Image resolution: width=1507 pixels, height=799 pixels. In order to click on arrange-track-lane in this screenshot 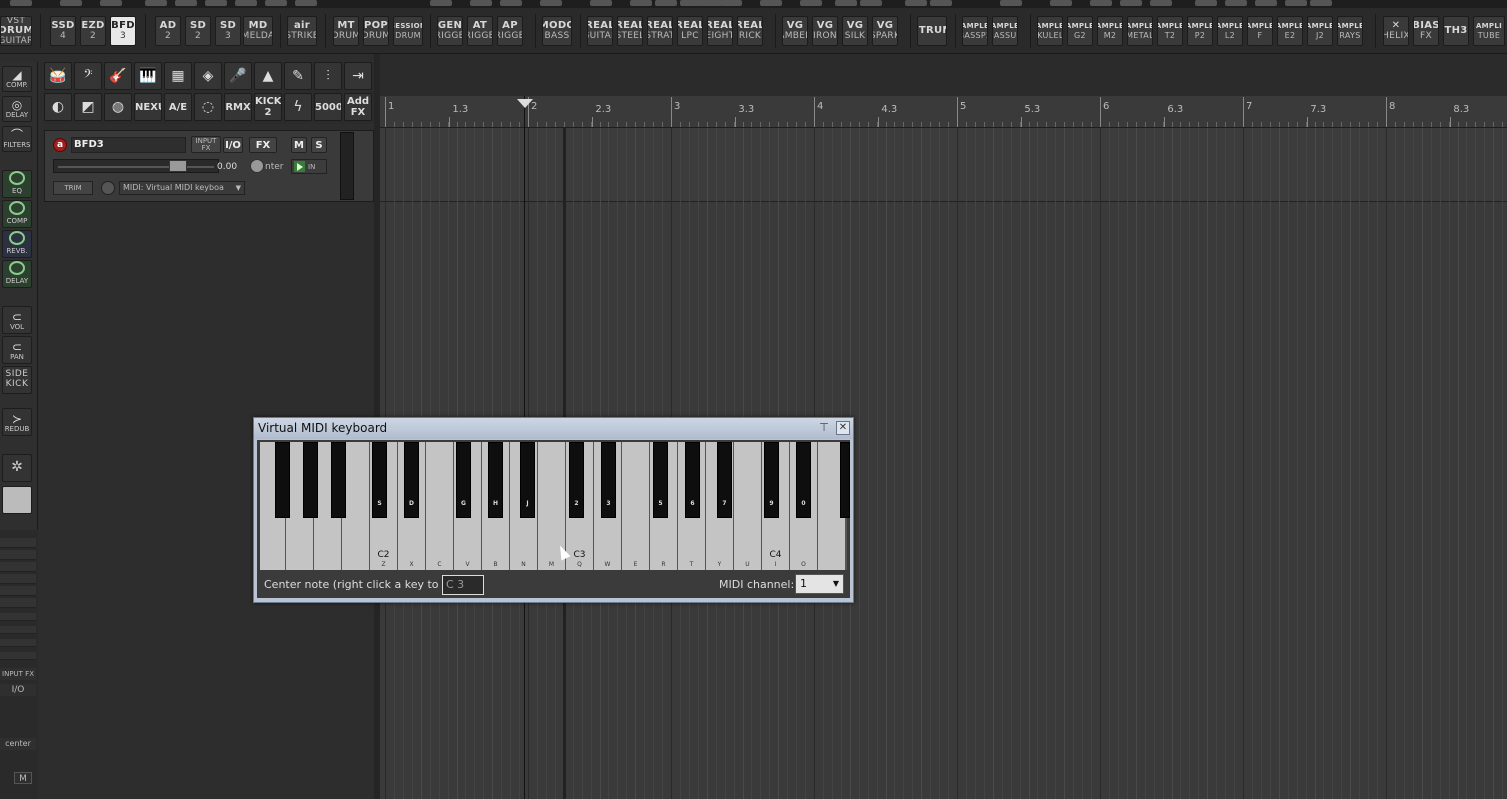, I will do `click(943, 165)`.